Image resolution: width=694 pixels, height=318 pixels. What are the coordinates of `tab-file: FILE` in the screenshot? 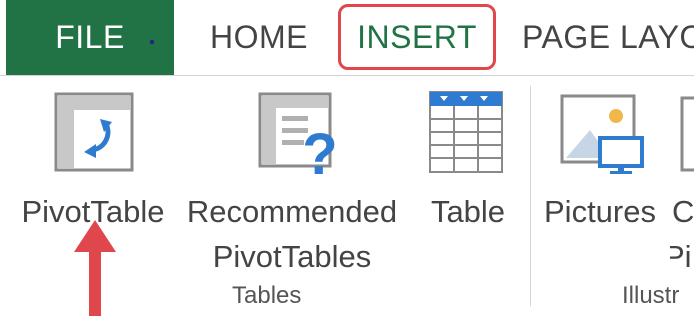 It's located at (90, 37).